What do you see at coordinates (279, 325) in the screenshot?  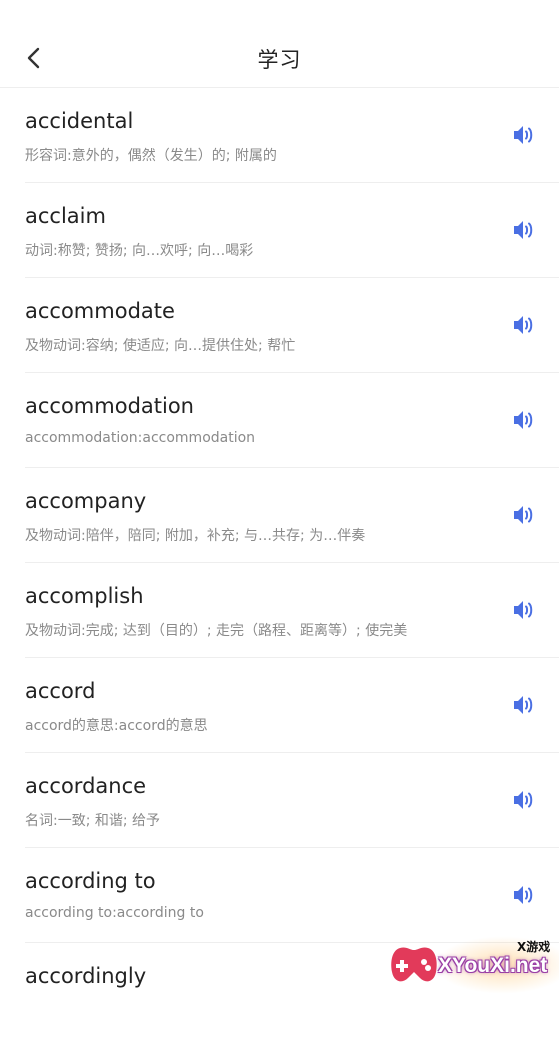 I see `word-row: accommodate 及物动词:容纳; 使适应; 向…提供住处; 帮忙` at bounding box center [279, 325].